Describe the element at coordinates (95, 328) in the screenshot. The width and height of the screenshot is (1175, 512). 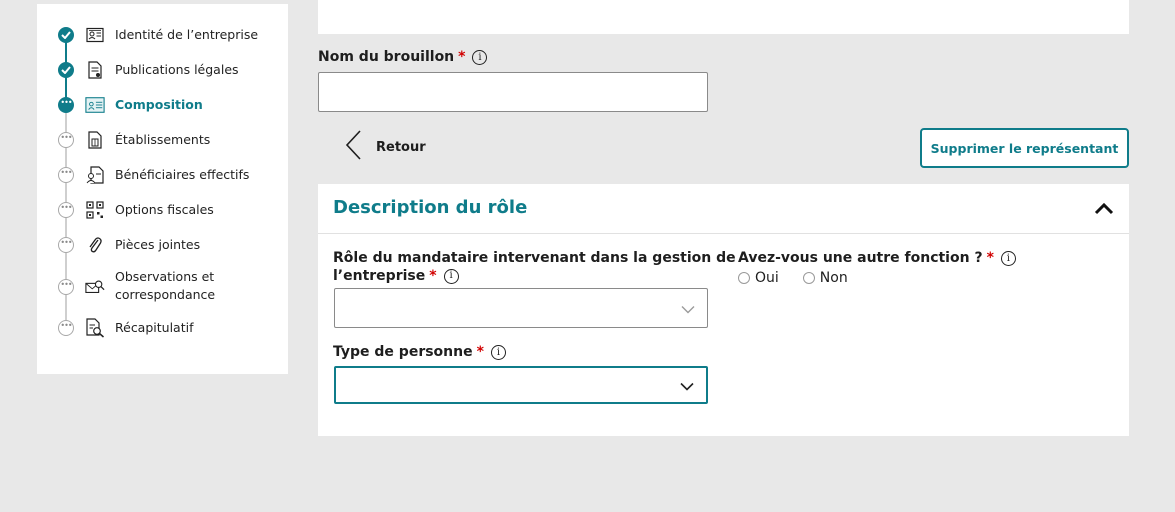
I see `doc-search-icon` at that location.